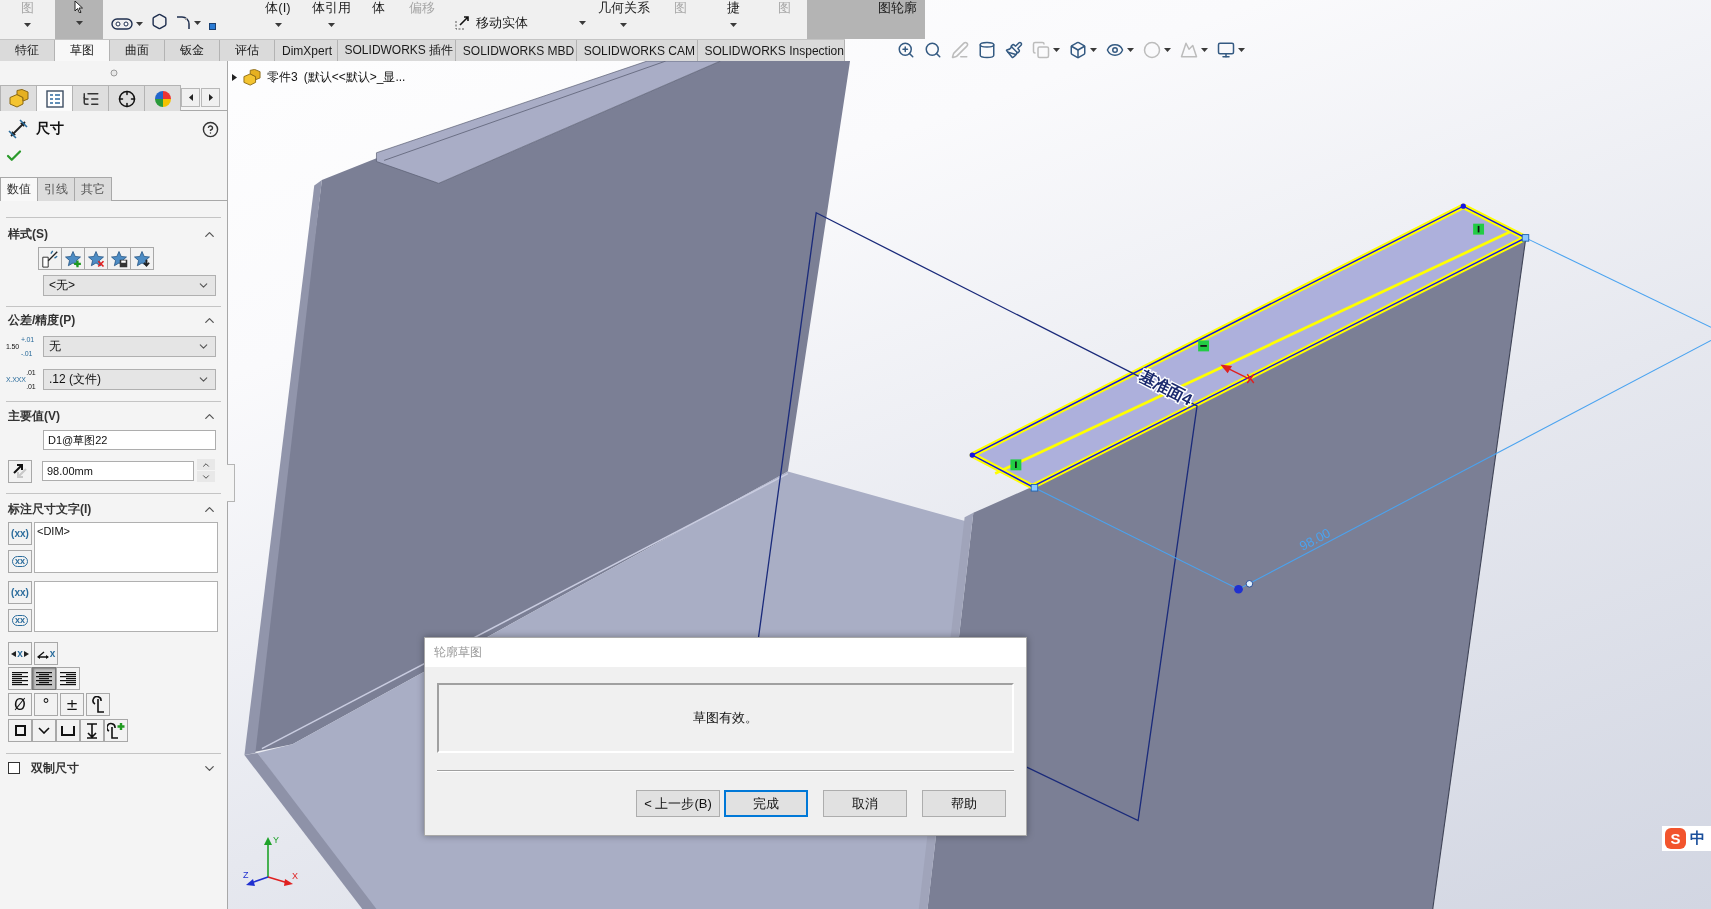 The height and width of the screenshot is (909, 1711). I want to click on symbol-button: Ø, so click(20, 704).